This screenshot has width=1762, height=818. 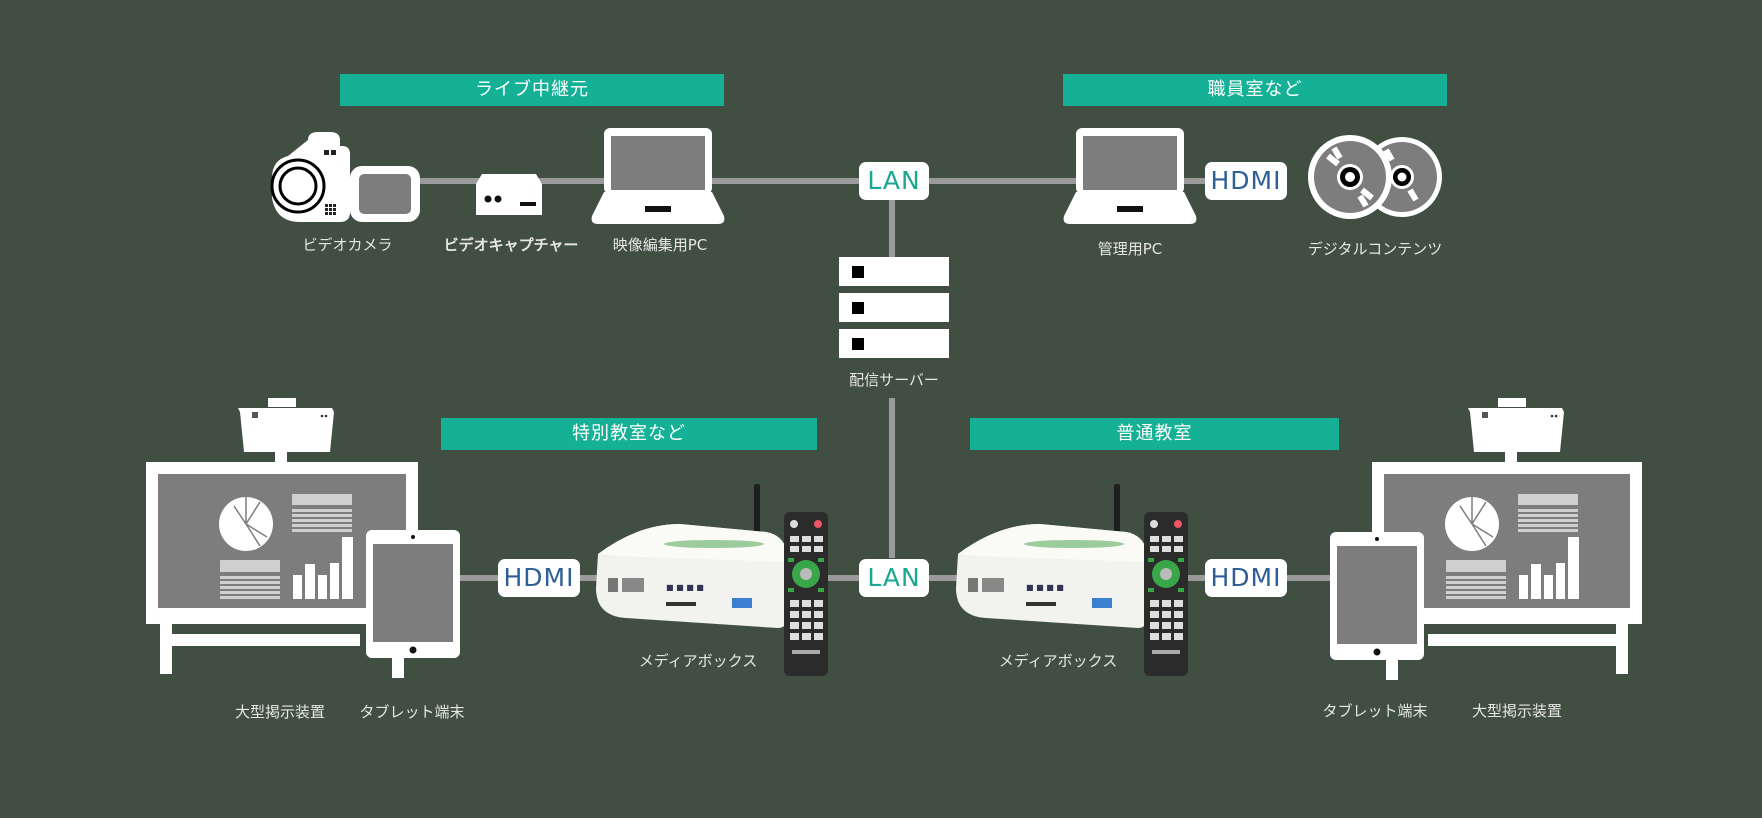 What do you see at coordinates (412, 712) in the screenshot?
I see `tablet-left-label: タブレット端末` at bounding box center [412, 712].